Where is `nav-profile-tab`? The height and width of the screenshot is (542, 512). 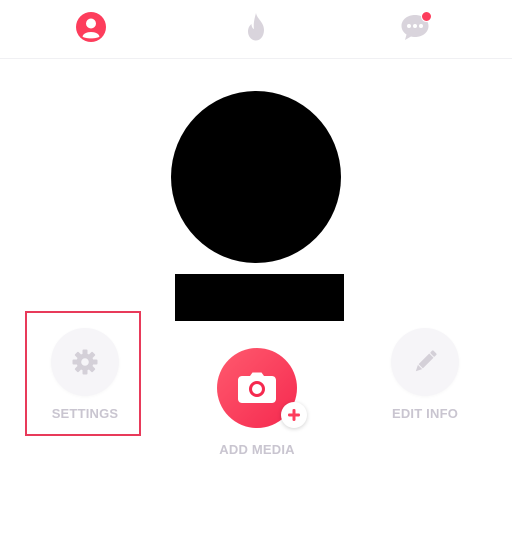 nav-profile-tab is located at coordinates (91, 27).